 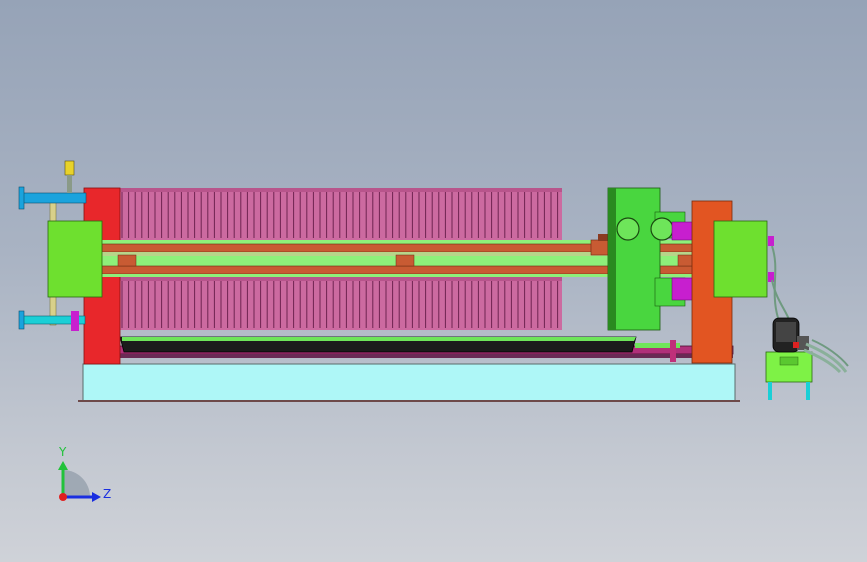 What do you see at coordinates (84, 473) in the screenshot?
I see `coordinate-triad: Y Z` at bounding box center [84, 473].